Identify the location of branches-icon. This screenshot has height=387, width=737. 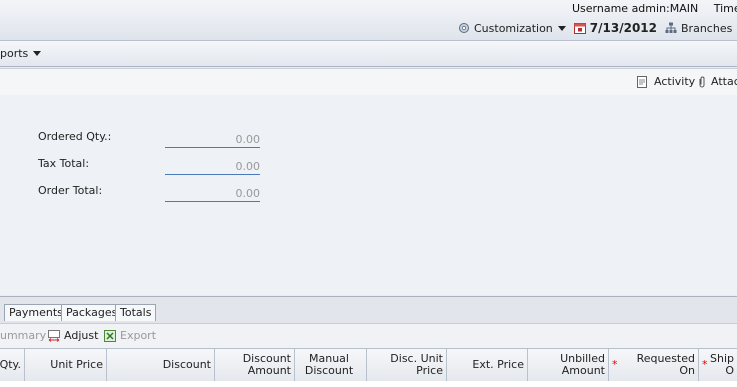
(671, 27).